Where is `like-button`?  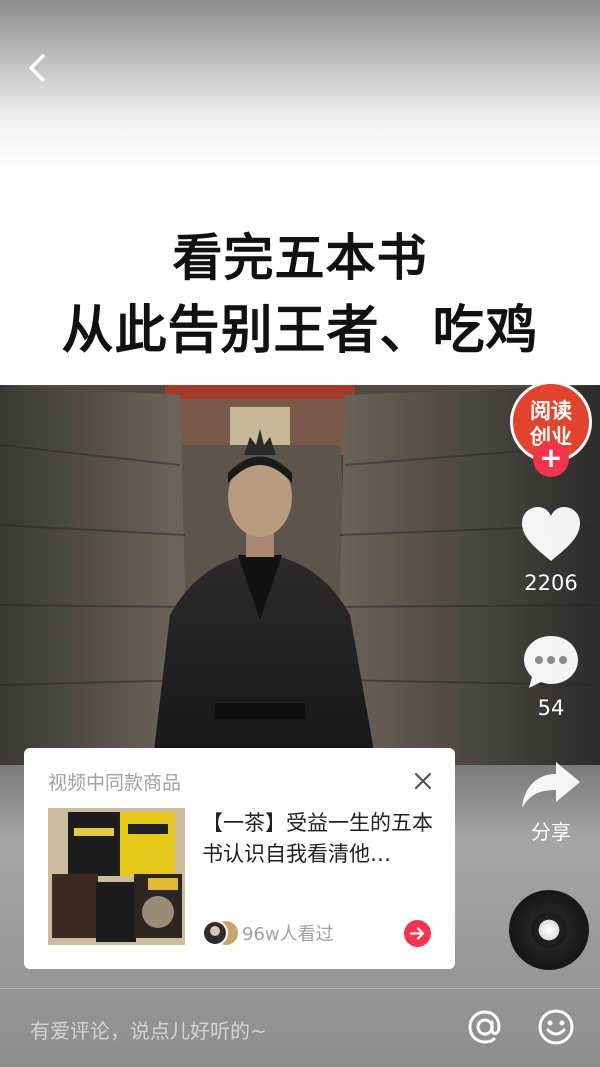 like-button is located at coordinates (551, 534).